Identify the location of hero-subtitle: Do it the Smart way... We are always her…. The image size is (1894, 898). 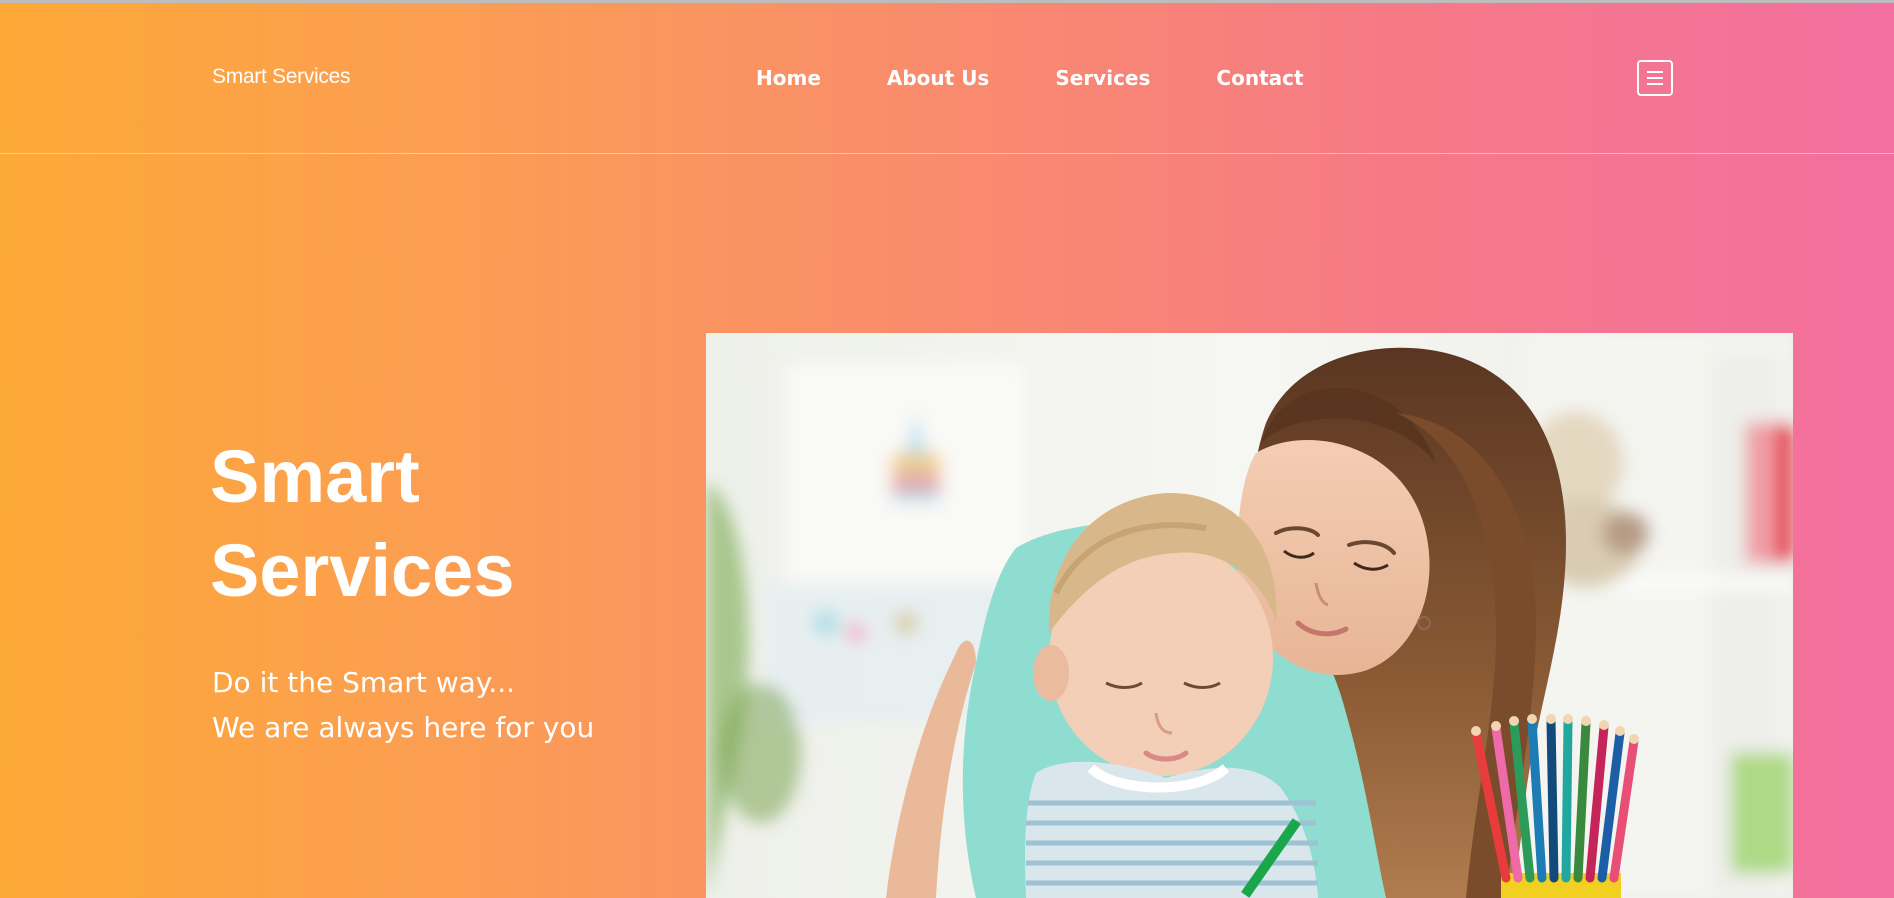
(403, 705).